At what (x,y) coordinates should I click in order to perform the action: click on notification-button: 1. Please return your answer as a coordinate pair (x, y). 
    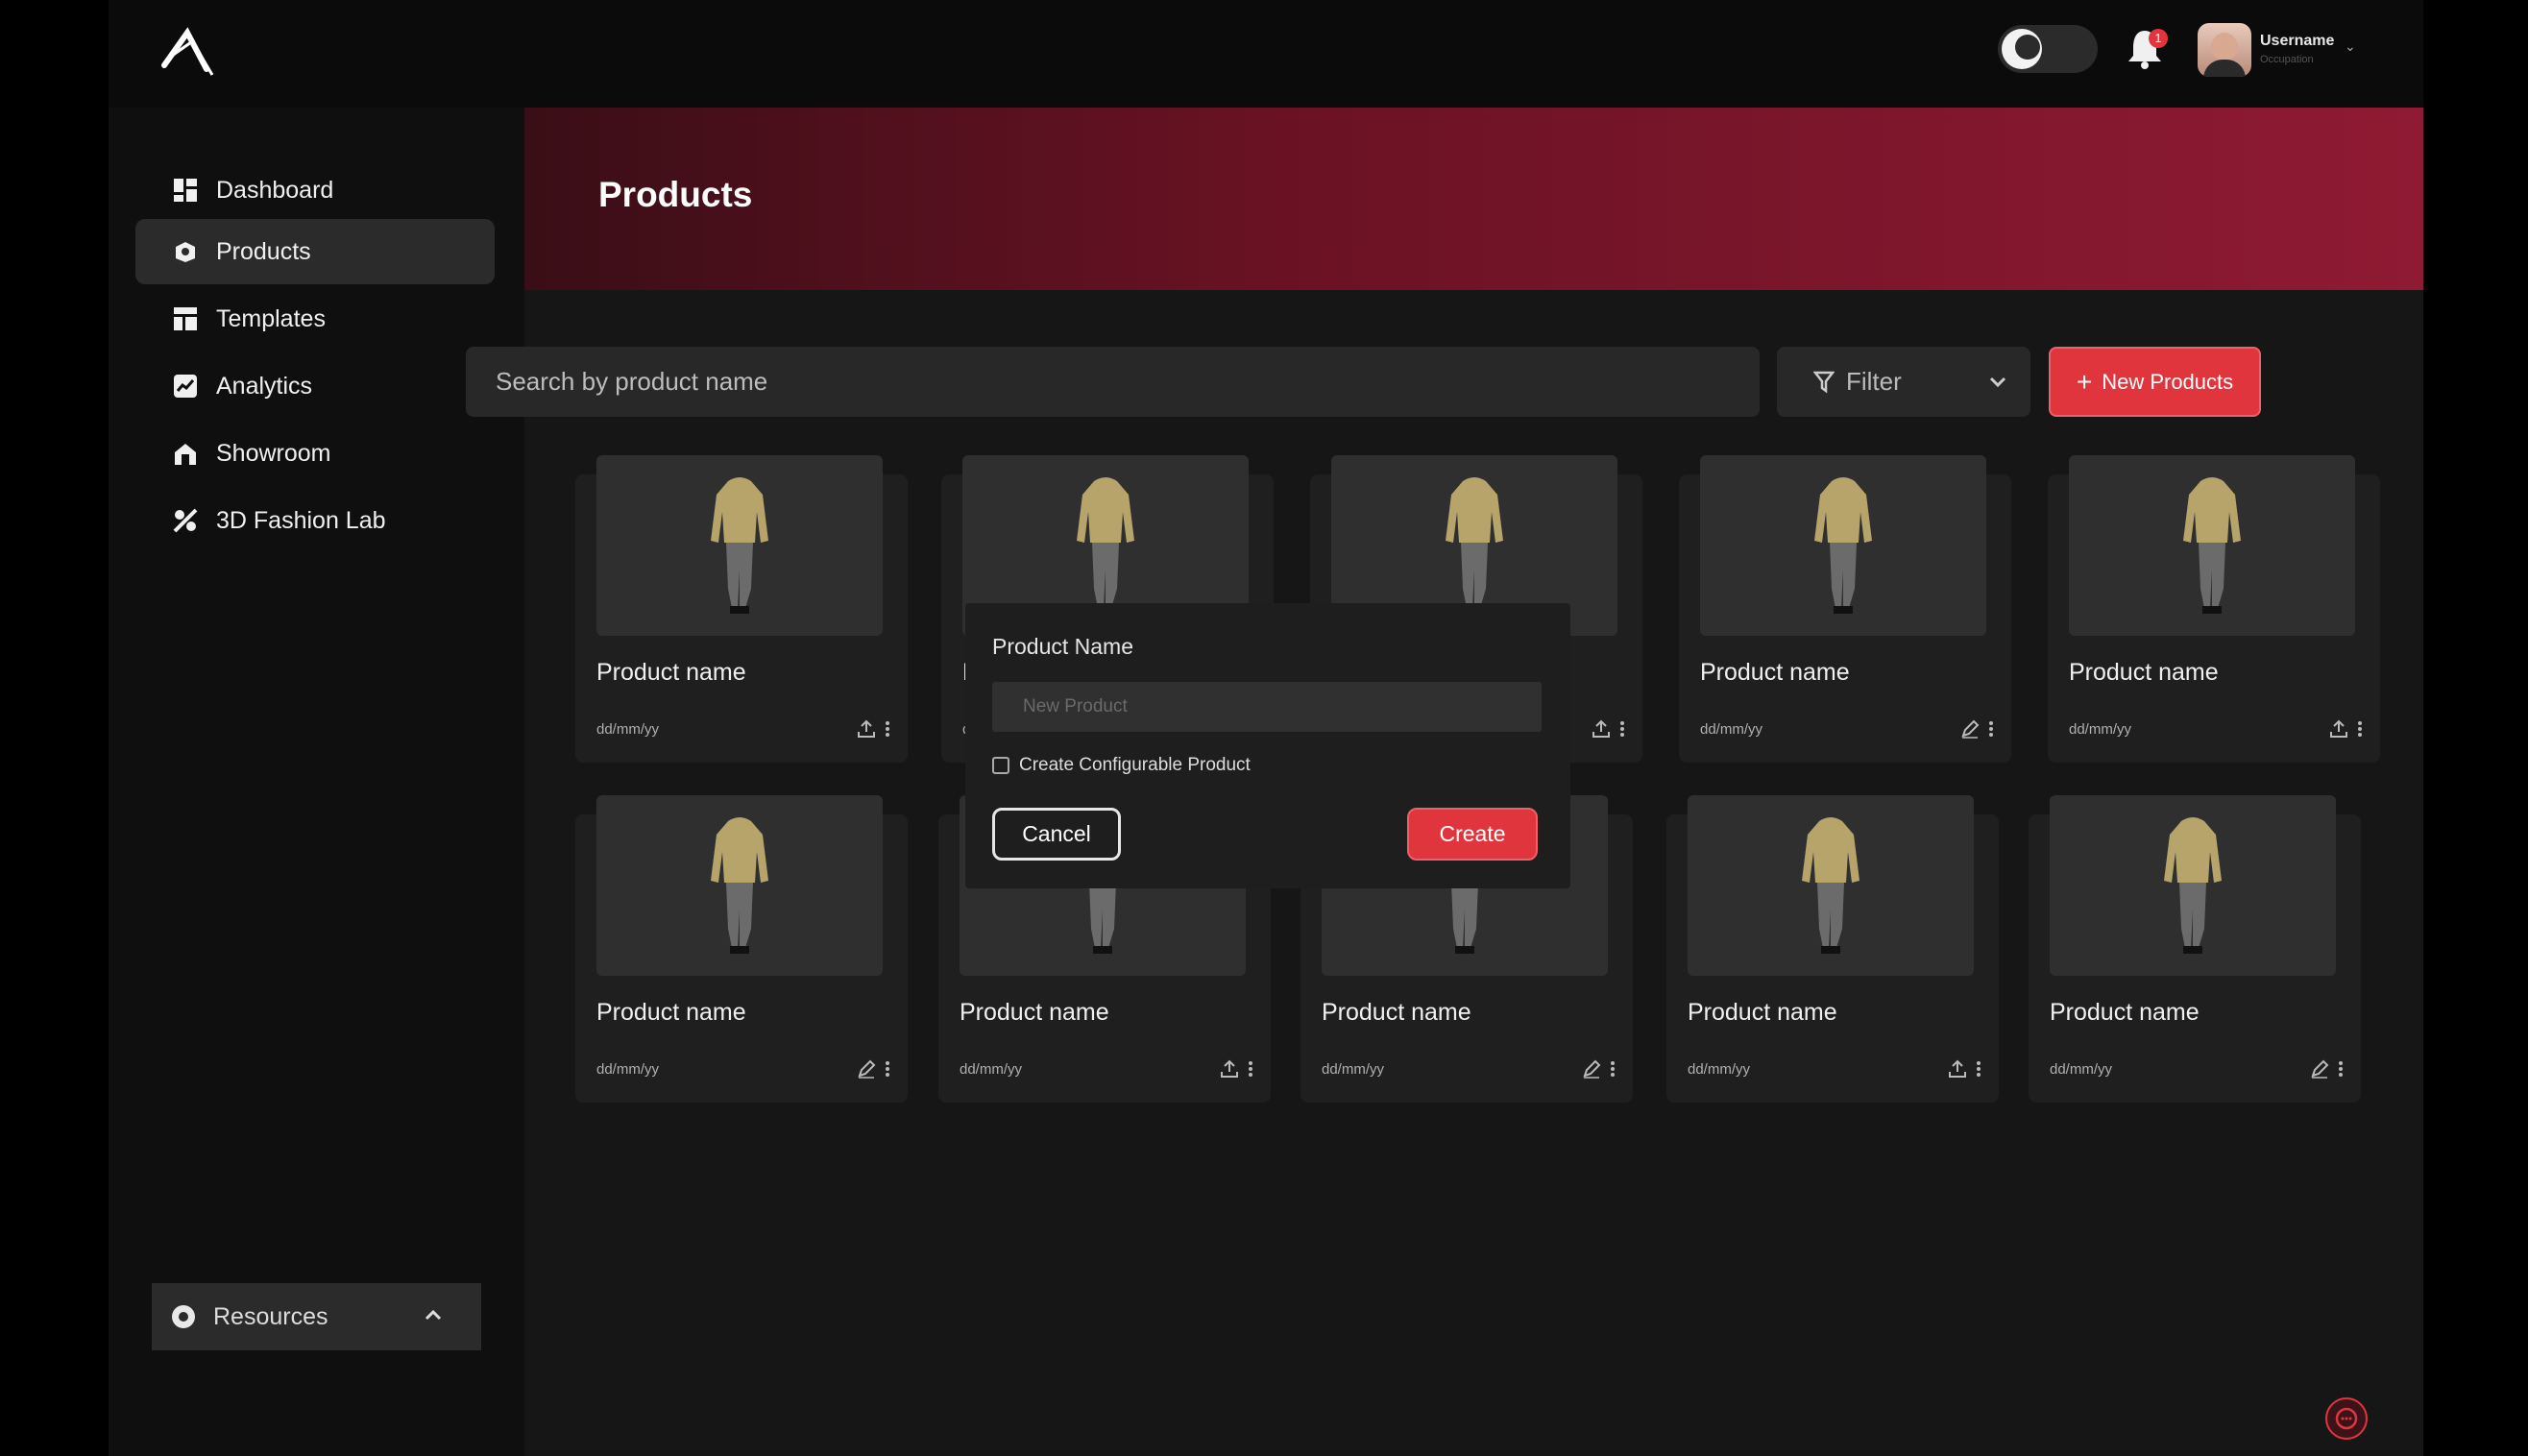
    Looking at the image, I should click on (2148, 51).